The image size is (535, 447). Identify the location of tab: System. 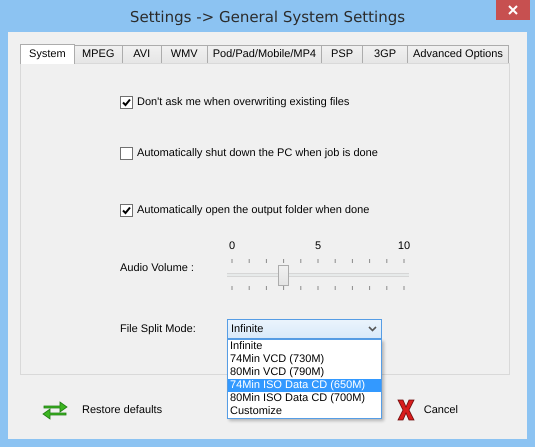
(47, 54).